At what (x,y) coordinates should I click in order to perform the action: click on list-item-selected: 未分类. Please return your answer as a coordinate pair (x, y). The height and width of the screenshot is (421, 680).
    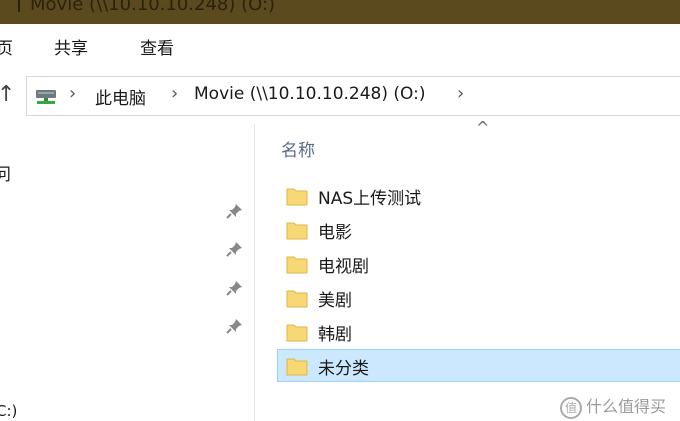
    Looking at the image, I should click on (478, 365).